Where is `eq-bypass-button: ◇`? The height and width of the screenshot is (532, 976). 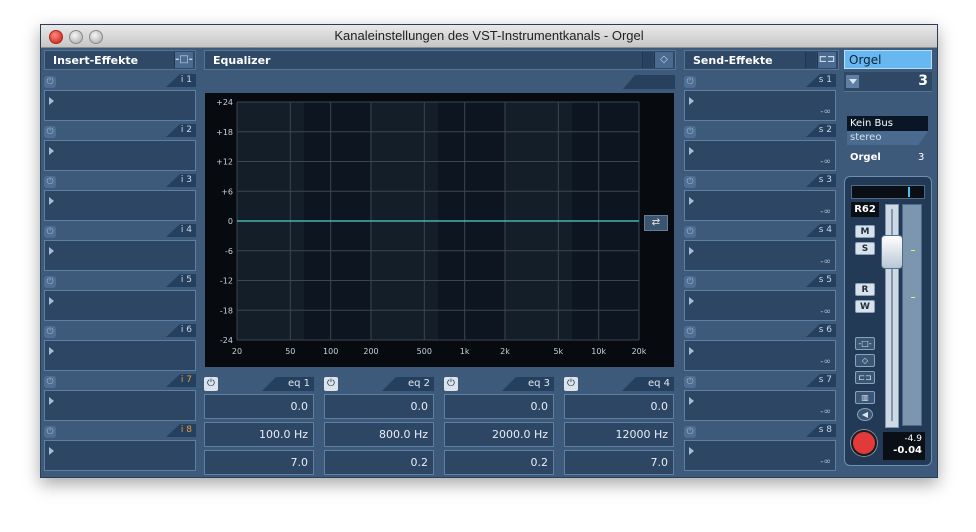
eq-bypass-button: ◇ is located at coordinates (663, 60).